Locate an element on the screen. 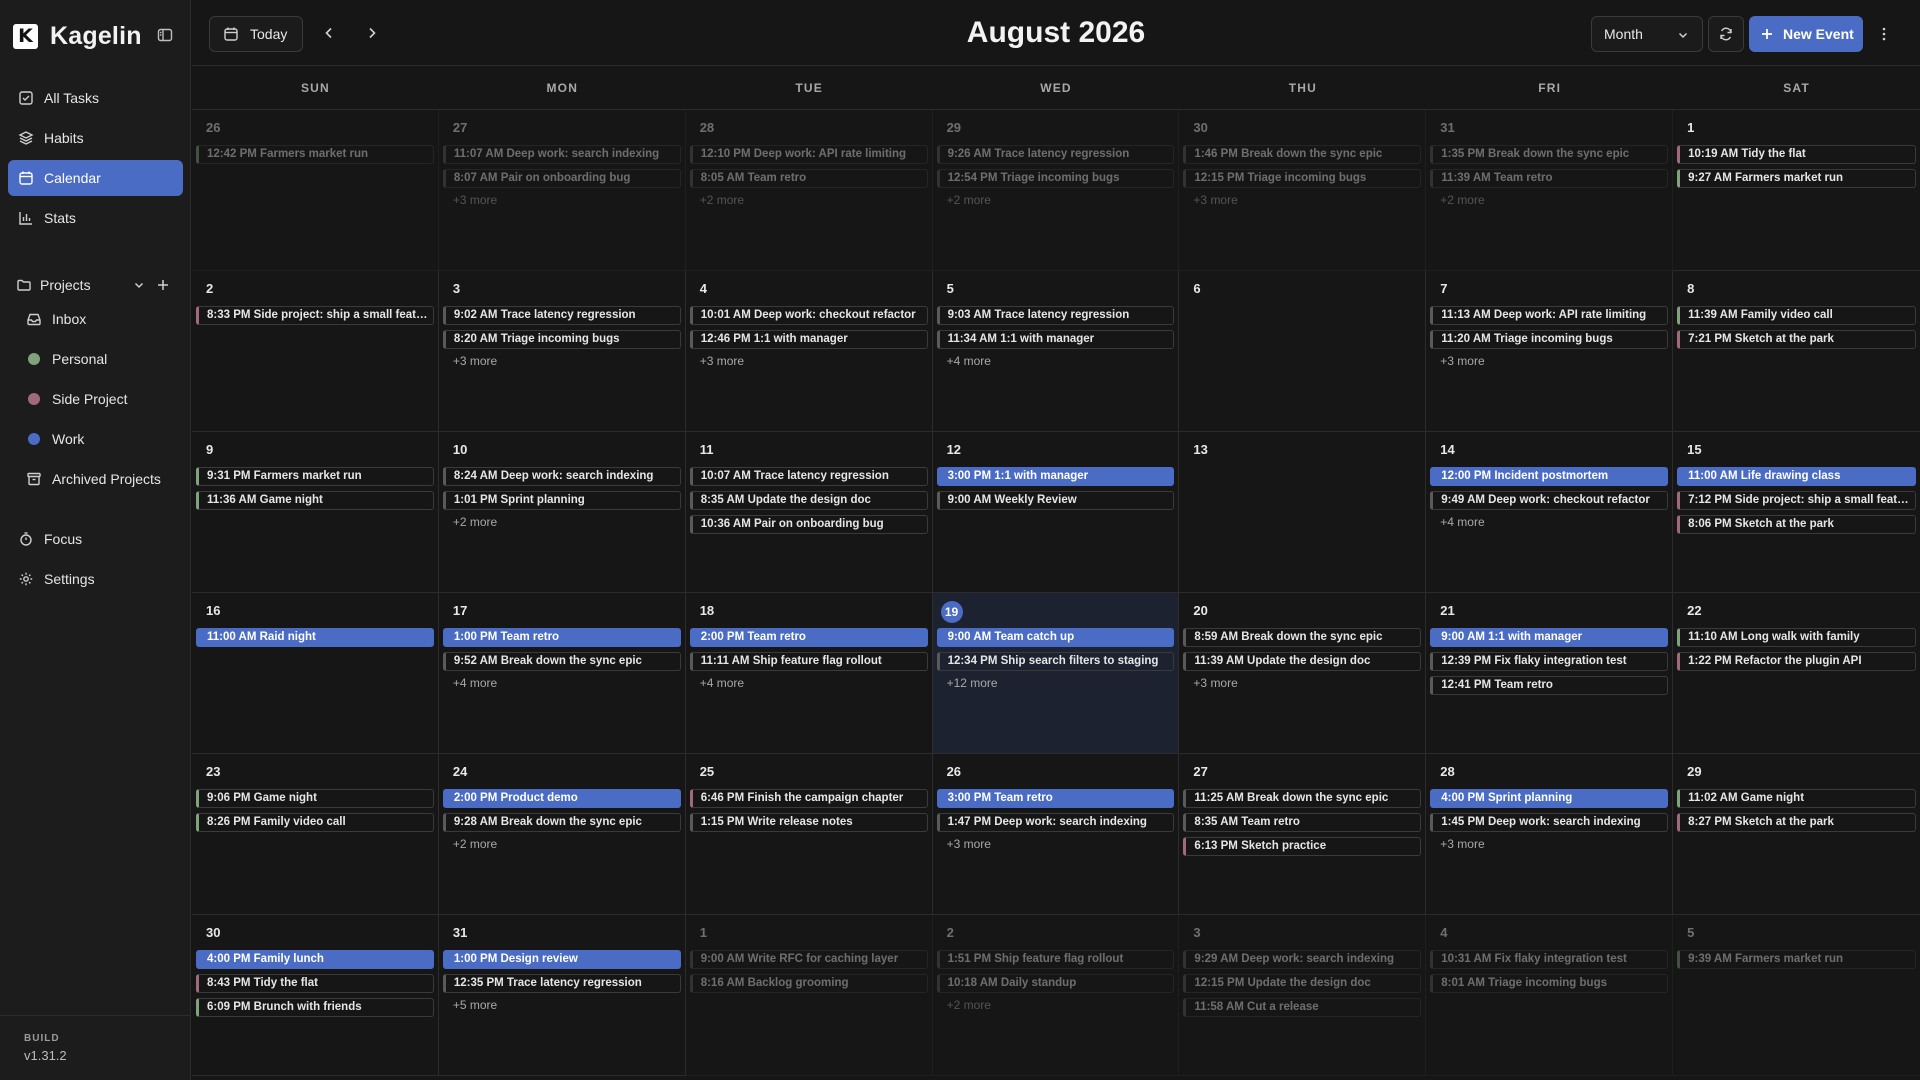 The image size is (1920, 1080). event-chip: 12:35 PM Trace latency regression is located at coordinates (561, 983).